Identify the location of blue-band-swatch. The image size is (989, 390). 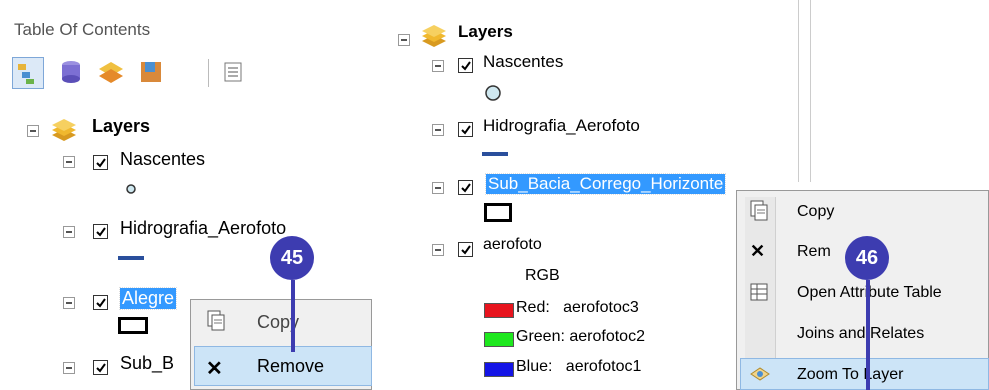
(499, 369).